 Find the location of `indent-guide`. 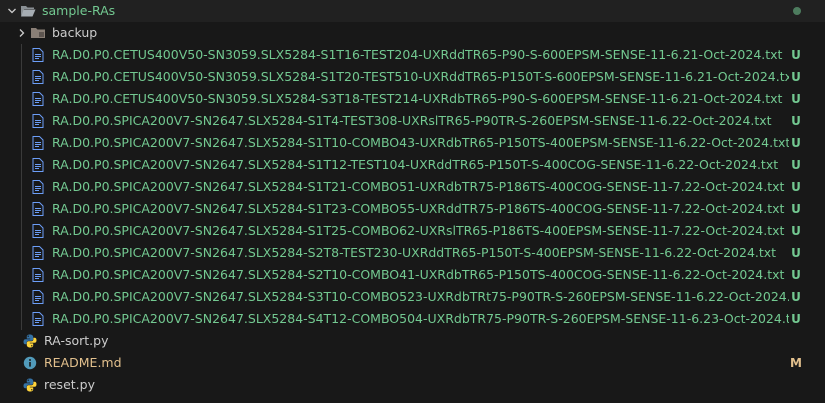

indent-guide is located at coordinates (21, 187).